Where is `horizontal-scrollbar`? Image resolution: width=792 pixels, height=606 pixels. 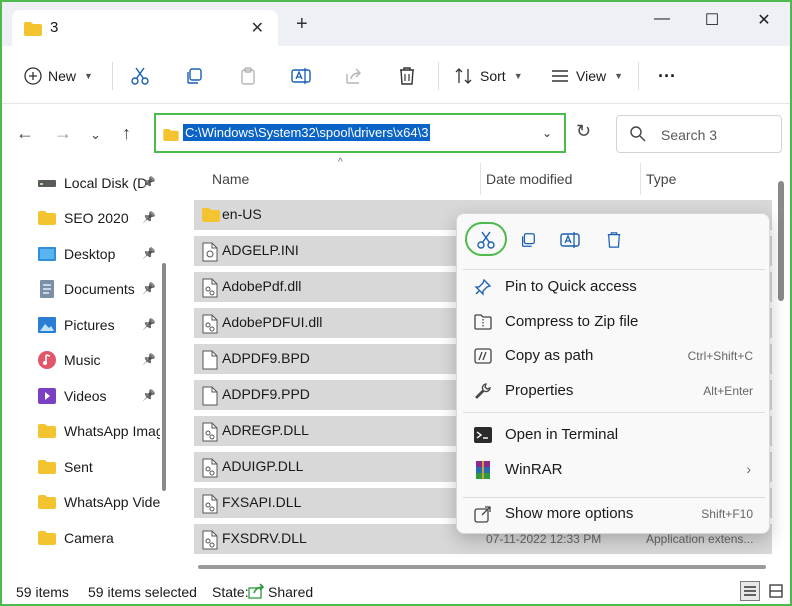
horizontal-scrollbar is located at coordinates (482, 567).